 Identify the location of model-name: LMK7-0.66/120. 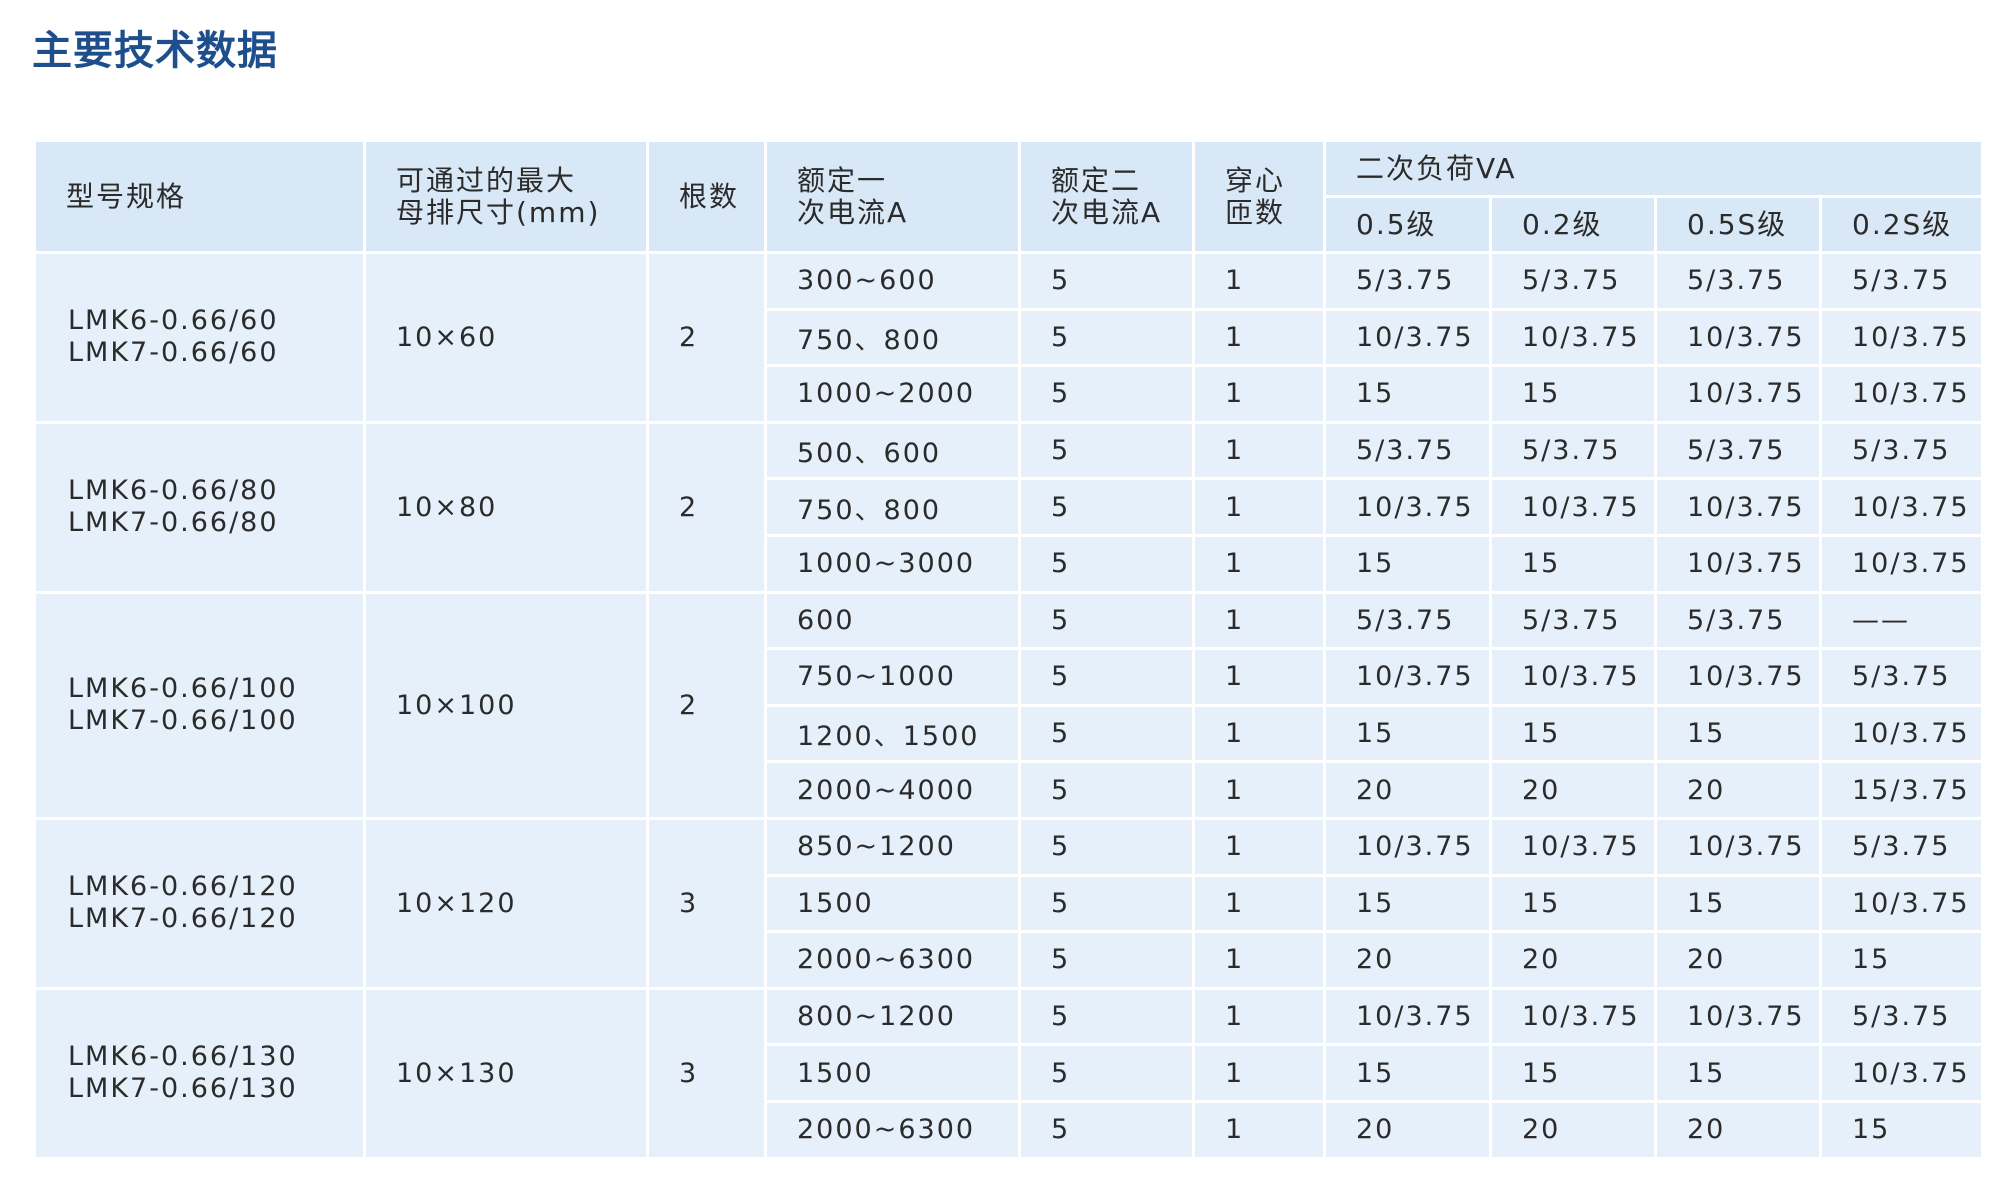
(183, 919).